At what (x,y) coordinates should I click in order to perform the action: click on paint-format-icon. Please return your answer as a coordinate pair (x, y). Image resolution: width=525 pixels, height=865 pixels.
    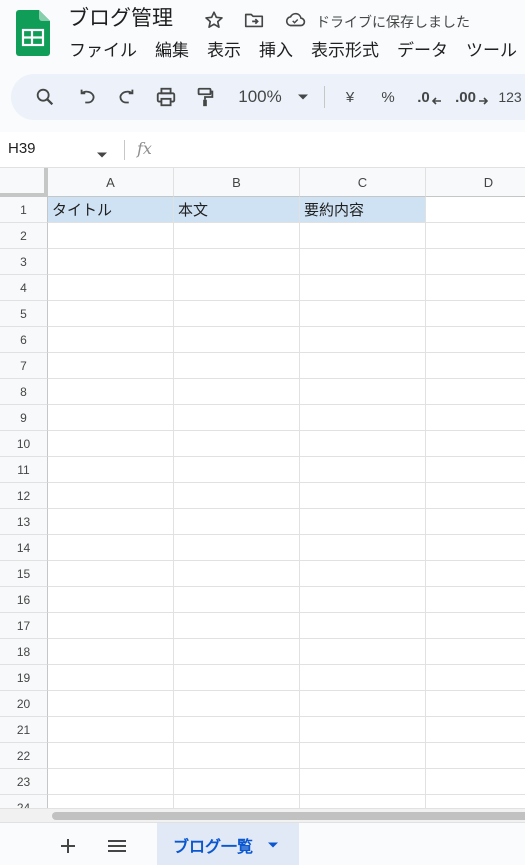
    Looking at the image, I should click on (205, 97).